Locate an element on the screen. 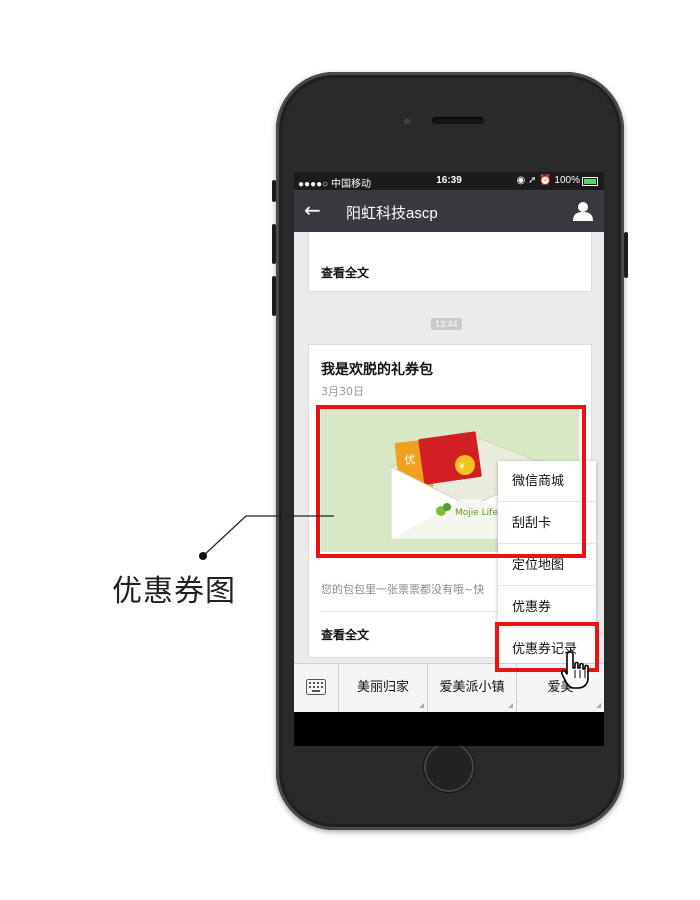 This screenshot has height=900, width=700. mute-switch is located at coordinates (274, 191).